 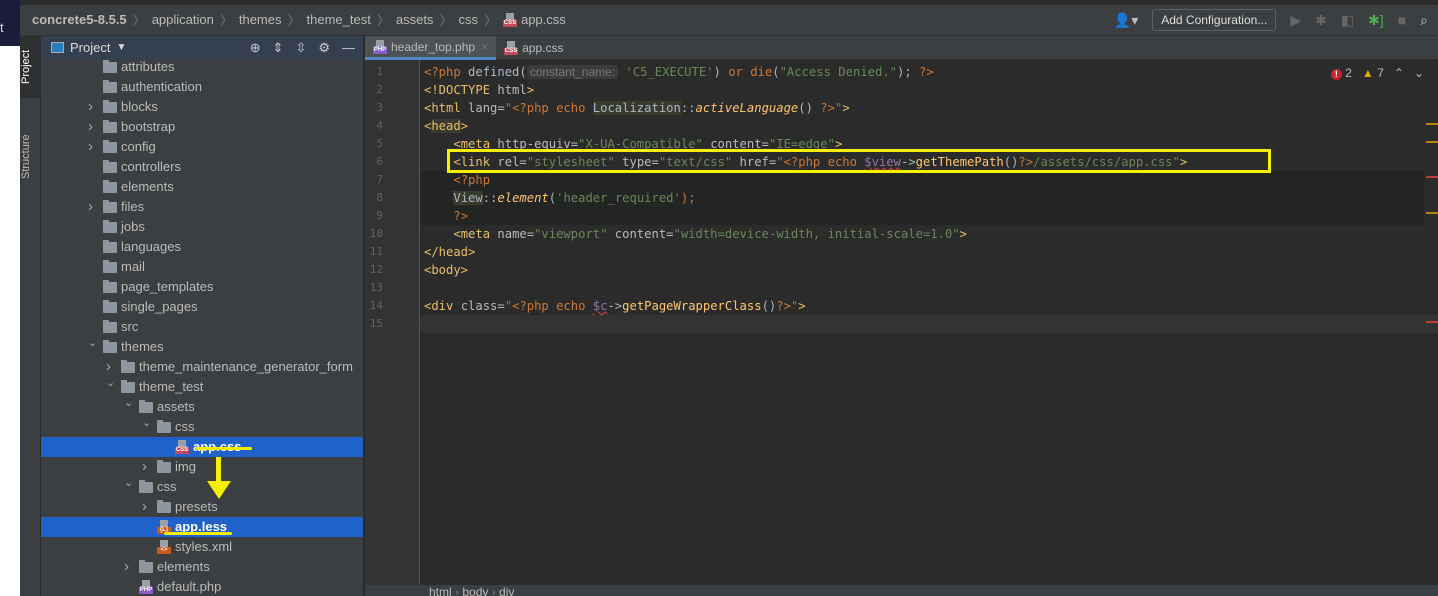 What do you see at coordinates (148, 126) in the screenshot?
I see `tree-item-label: bootstrap` at bounding box center [148, 126].